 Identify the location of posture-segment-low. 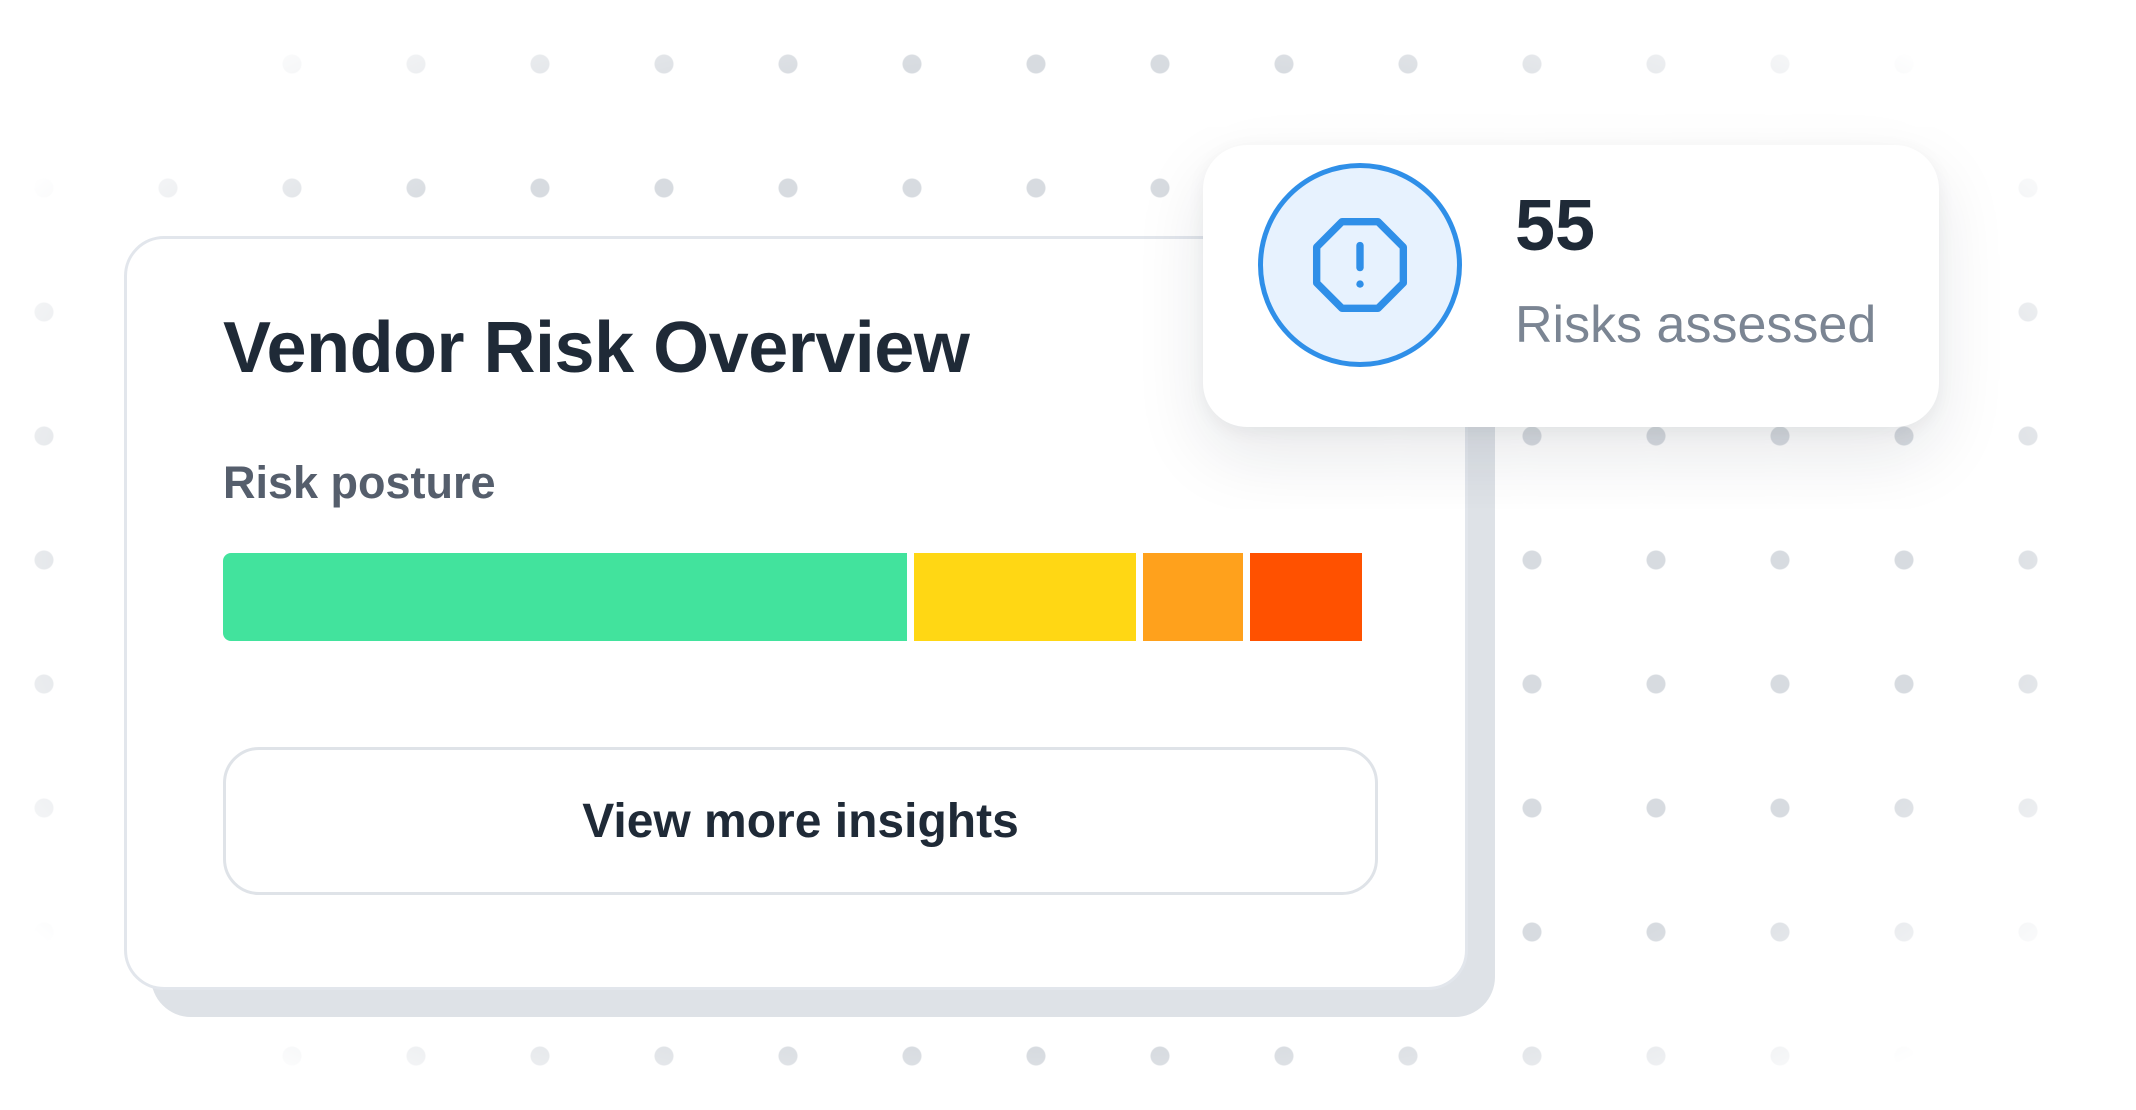
(565, 597).